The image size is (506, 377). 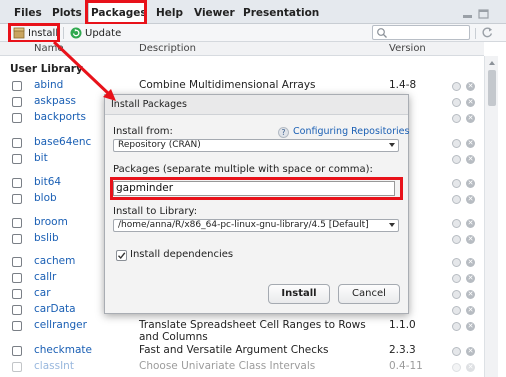 I want to click on scrollbar-thumb, so click(x=492, y=88).